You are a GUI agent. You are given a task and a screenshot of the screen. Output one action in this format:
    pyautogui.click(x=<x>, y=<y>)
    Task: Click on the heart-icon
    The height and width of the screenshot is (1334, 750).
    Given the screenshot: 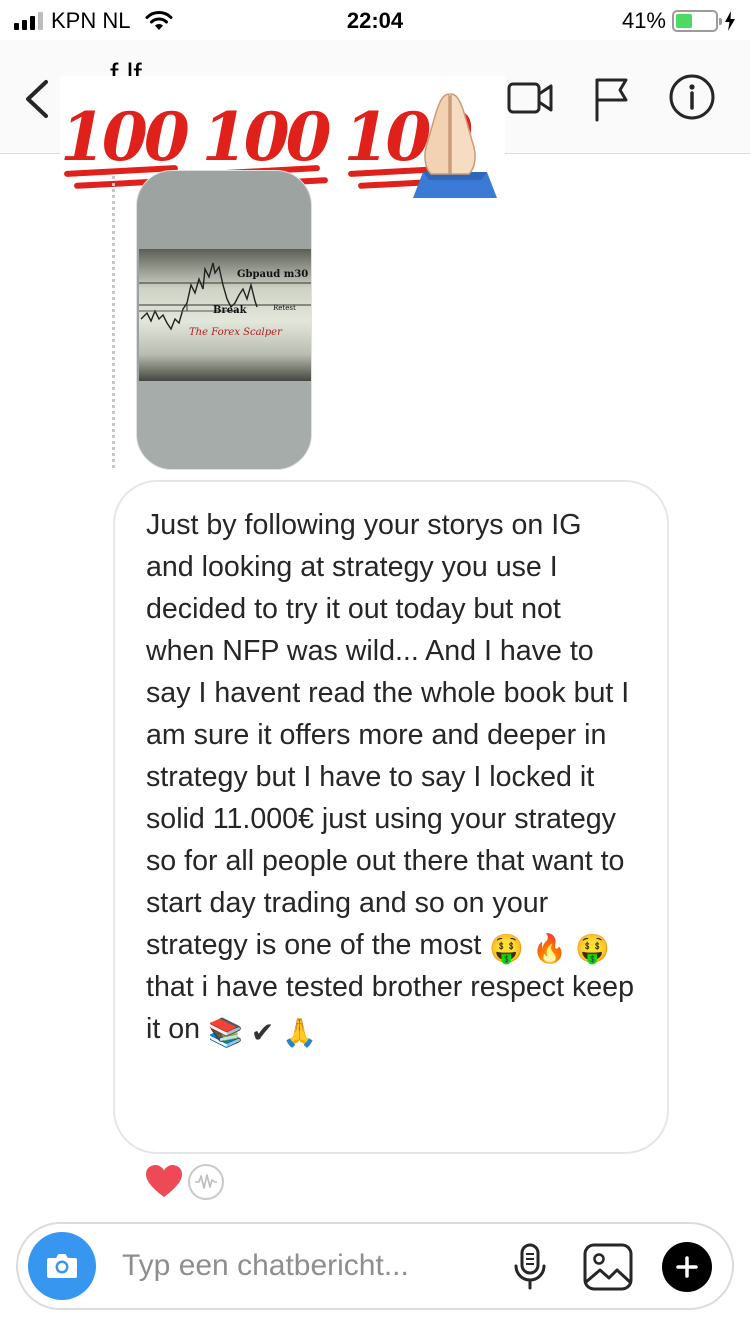 What is the action you would take?
    pyautogui.click(x=164, y=1182)
    